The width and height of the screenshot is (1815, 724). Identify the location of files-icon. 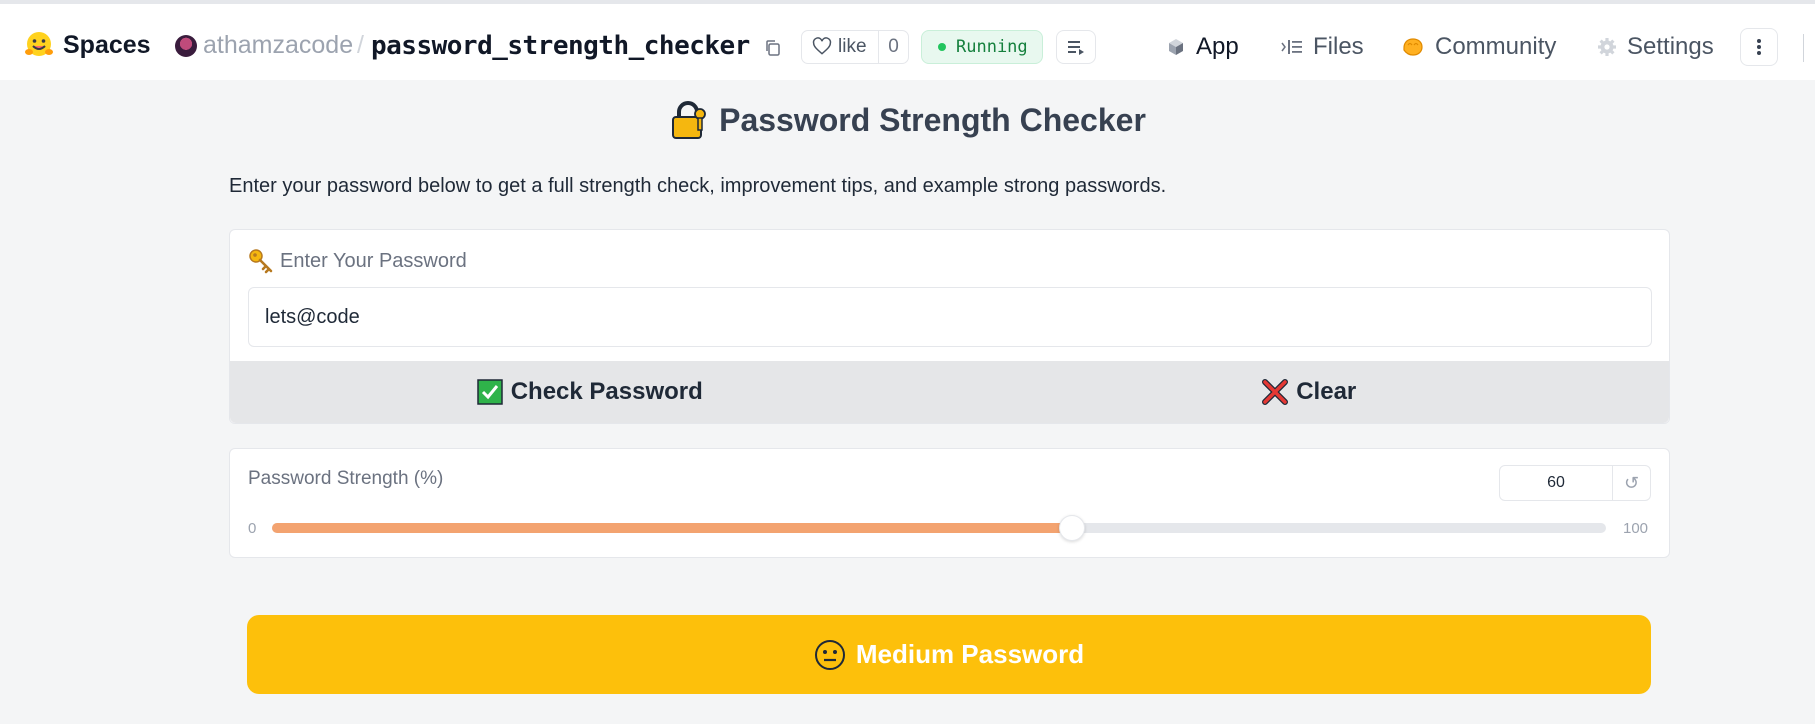
(1291, 47).